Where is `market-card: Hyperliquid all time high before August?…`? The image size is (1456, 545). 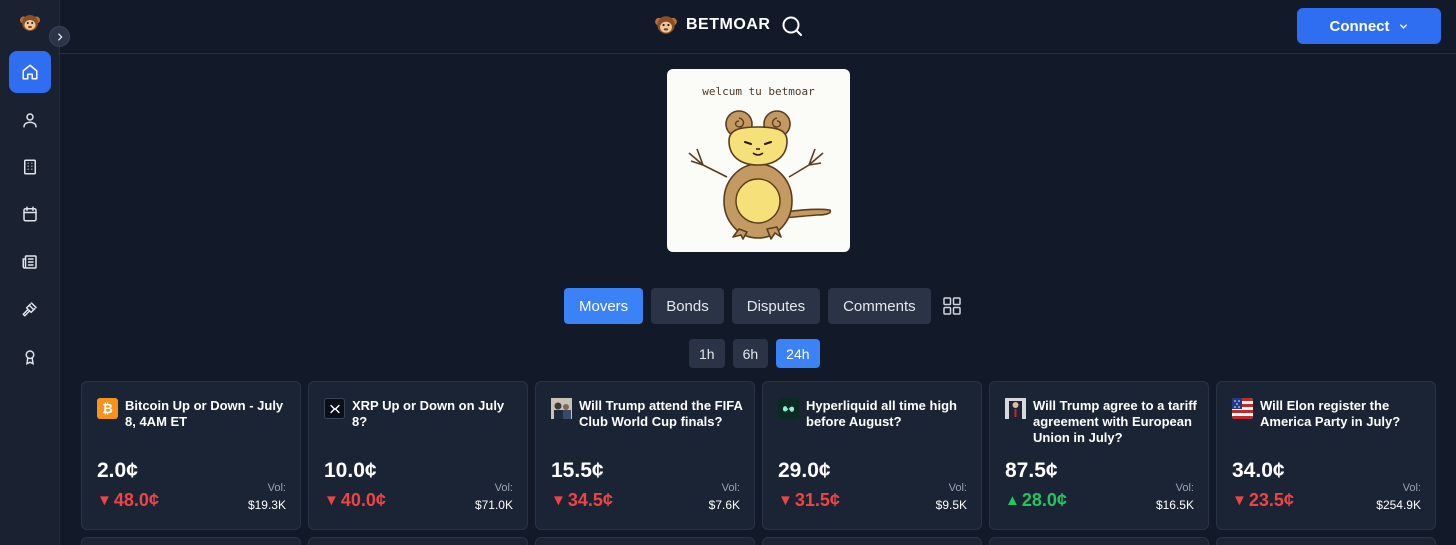
market-card: Hyperliquid all time high before August?… is located at coordinates (872, 455).